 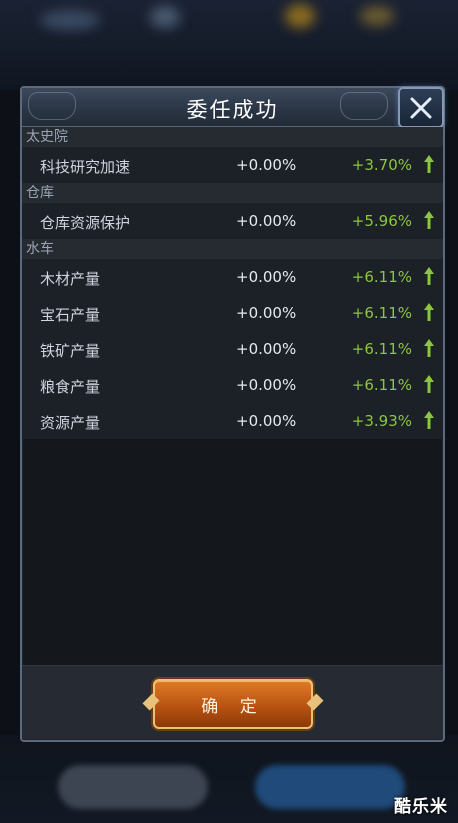 What do you see at coordinates (232, 313) in the screenshot?
I see `bonus-row: 宝石产量 +0.00% +6.11%` at bounding box center [232, 313].